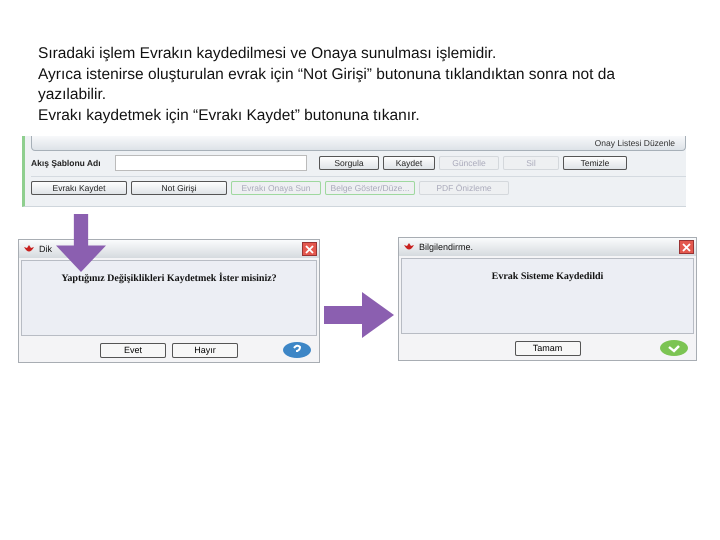 The width and height of the screenshot is (720, 540). I want to click on dialog-title: Dik, so click(46, 249).